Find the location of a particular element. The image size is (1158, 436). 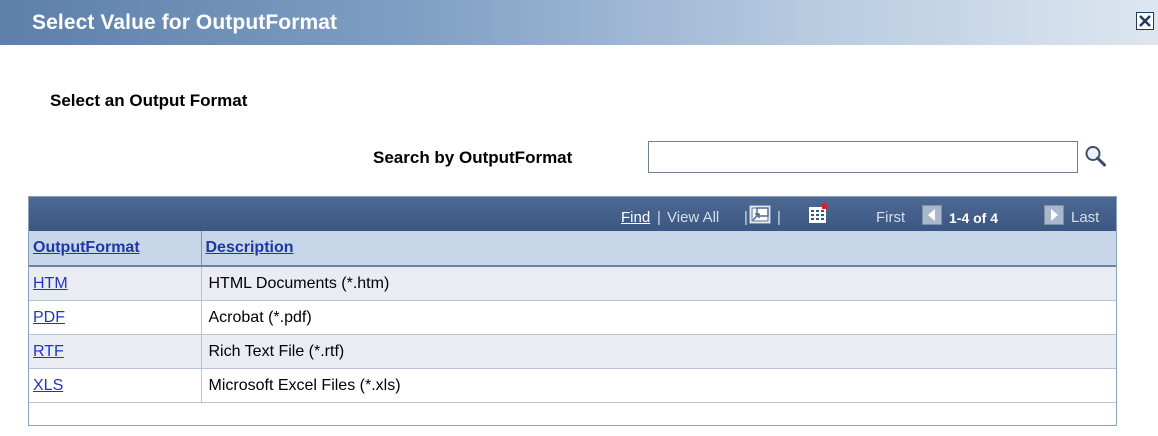

table-row: HTM HTML Documents (*.htm) is located at coordinates (572, 283).